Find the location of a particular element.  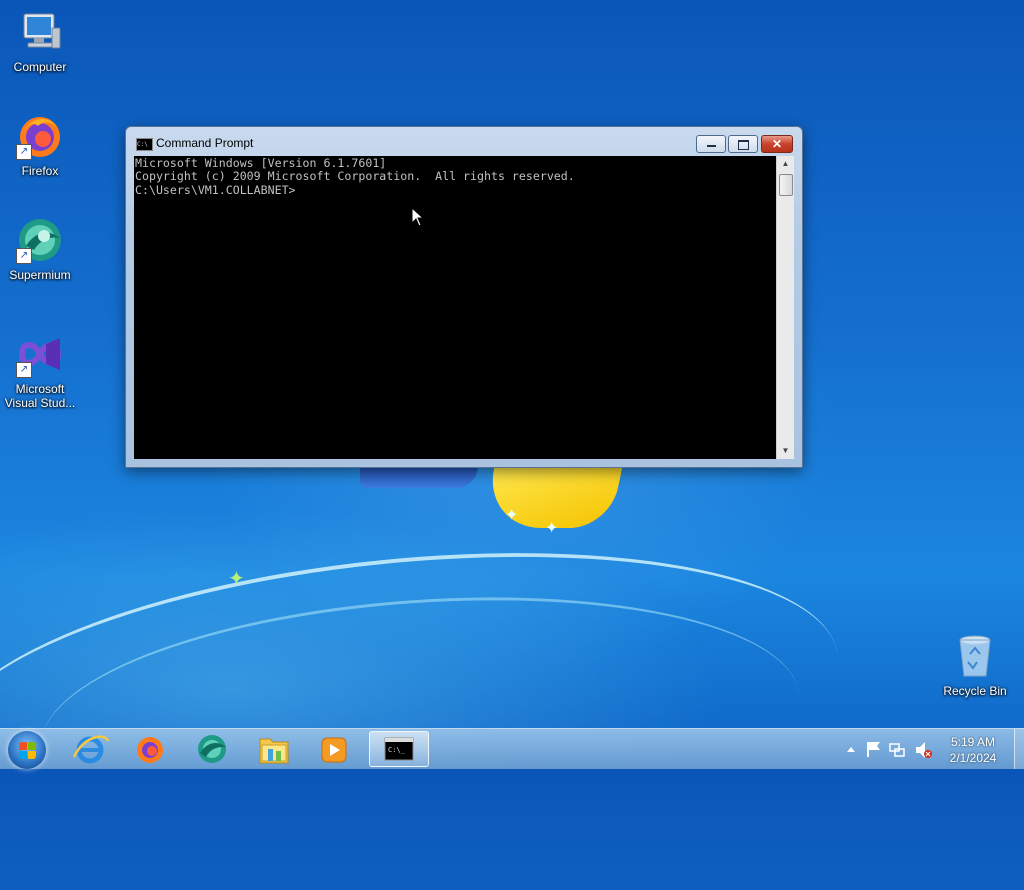

taskbar-media-player is located at coordinates (334, 749).